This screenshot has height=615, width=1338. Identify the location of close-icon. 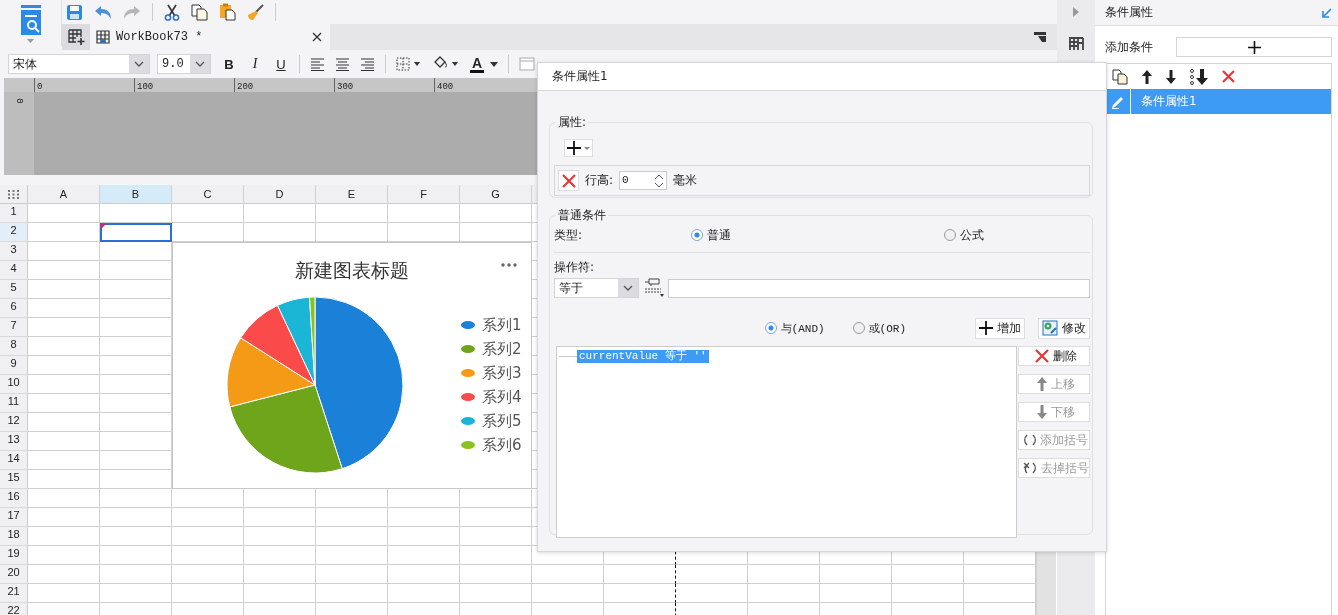
(317, 37).